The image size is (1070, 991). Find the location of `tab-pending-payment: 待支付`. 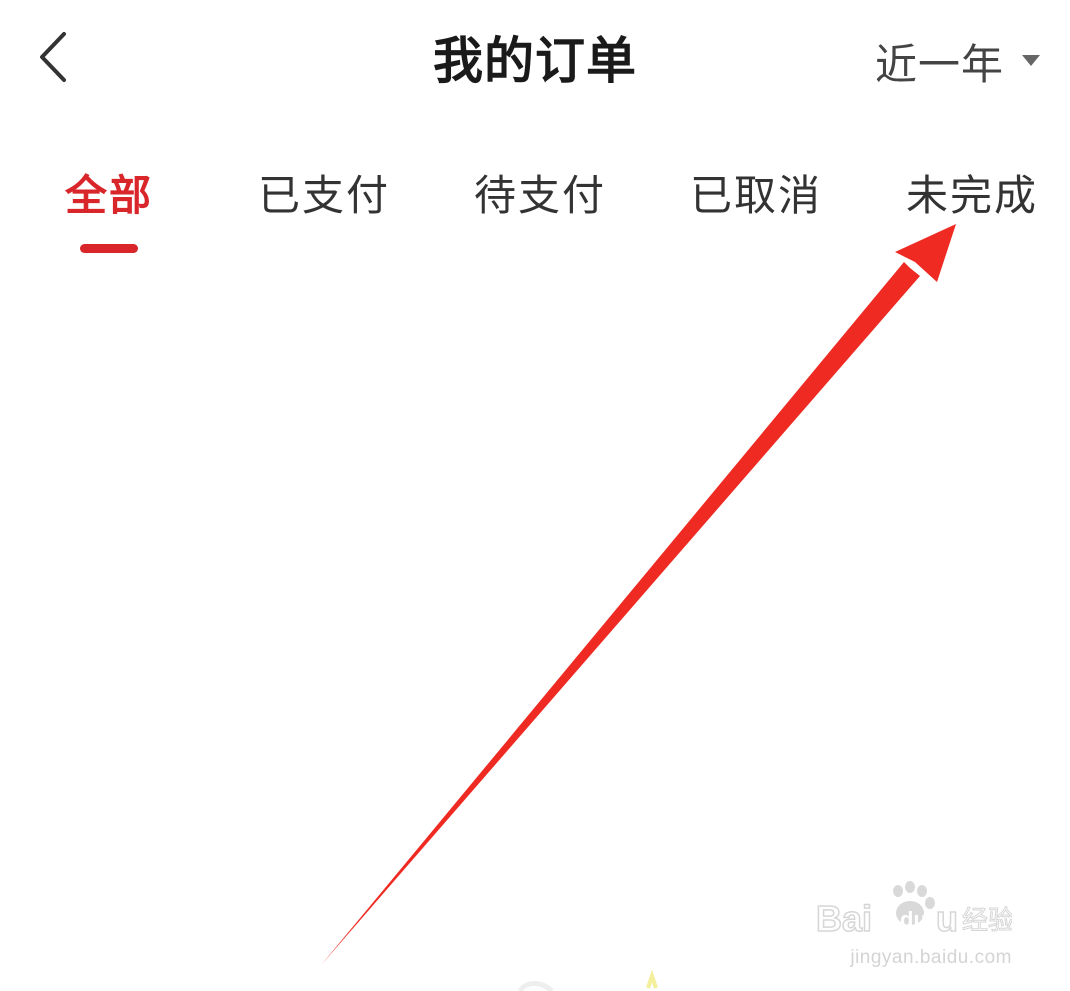

tab-pending-payment: 待支付 is located at coordinates (540, 208).